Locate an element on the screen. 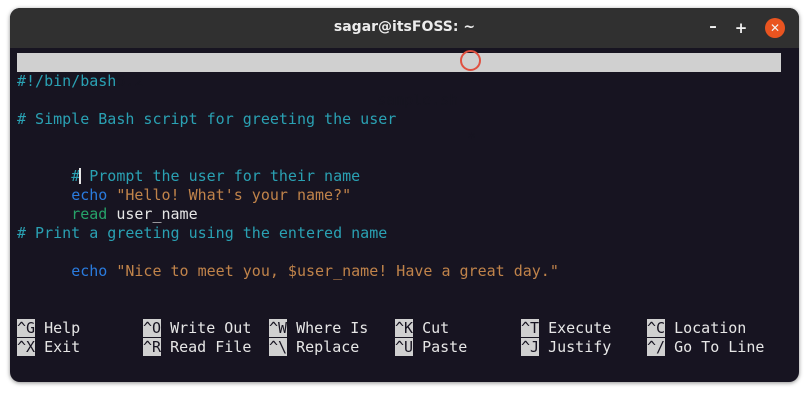  shortcut-help: ^G Help is located at coordinates (48, 328).